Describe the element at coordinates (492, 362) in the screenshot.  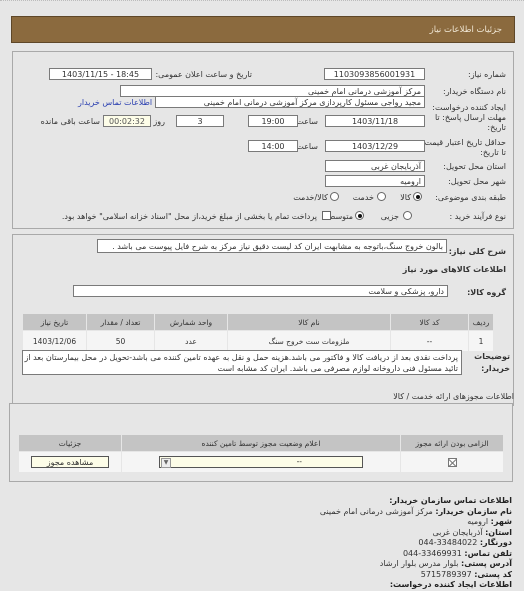
I see `buyer-notes-label: توضیحات خریدار:` at that location.